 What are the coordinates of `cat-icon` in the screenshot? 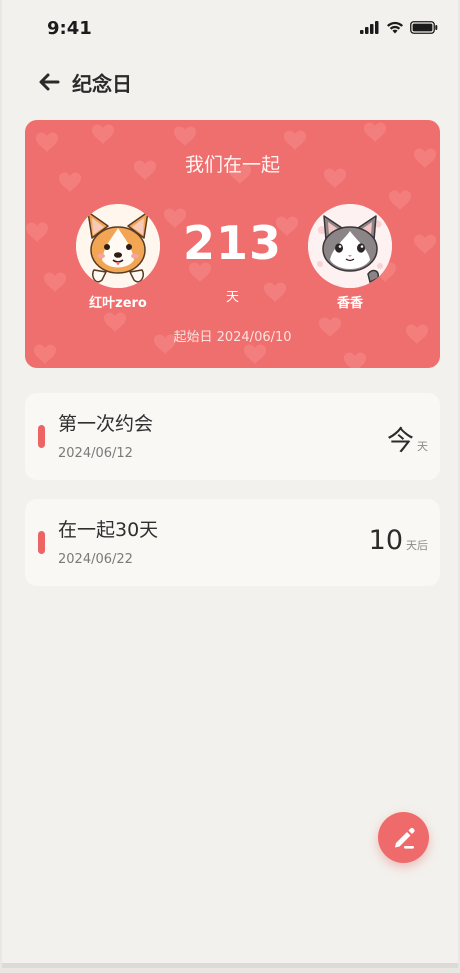 It's located at (350, 246).